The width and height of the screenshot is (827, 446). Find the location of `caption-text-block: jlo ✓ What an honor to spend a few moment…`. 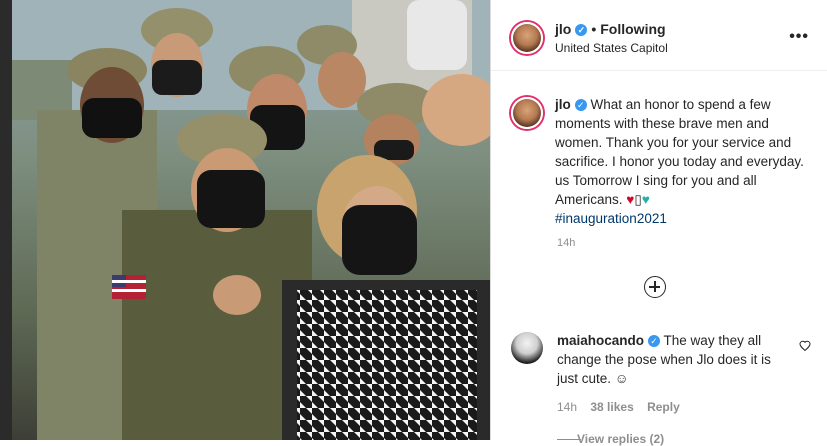

caption-text-block: jlo ✓ What an honor to spend a few moment… is located at coordinates (685, 161).